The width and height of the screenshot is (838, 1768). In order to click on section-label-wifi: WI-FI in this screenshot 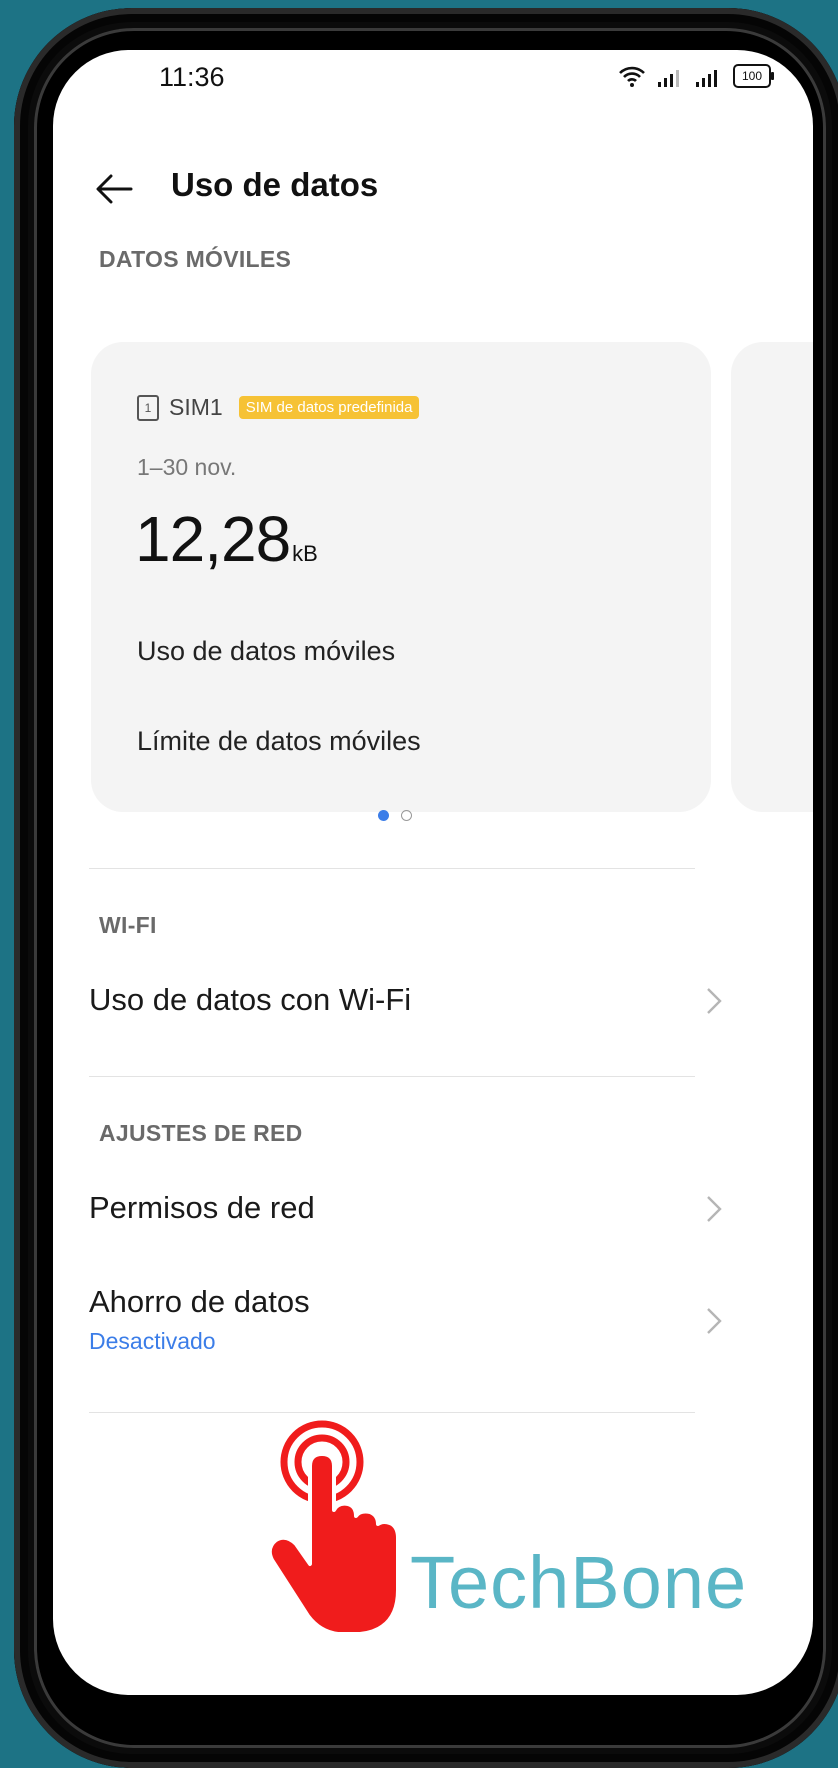, I will do `click(128, 925)`.